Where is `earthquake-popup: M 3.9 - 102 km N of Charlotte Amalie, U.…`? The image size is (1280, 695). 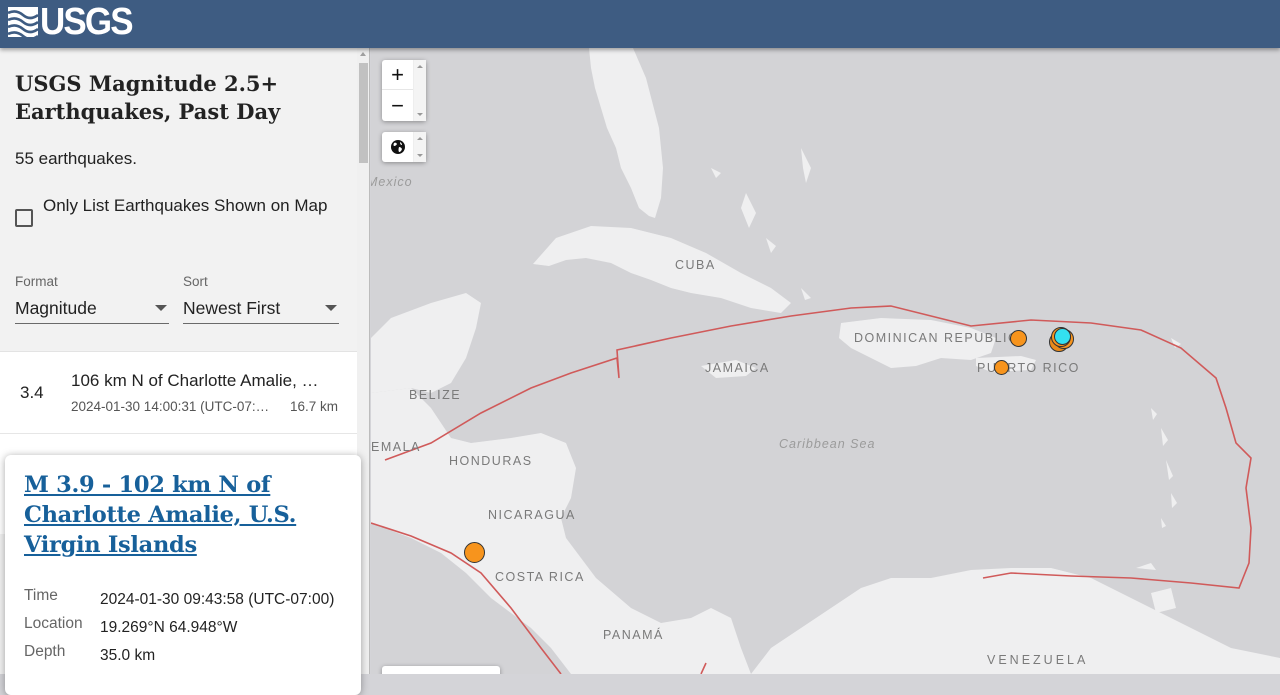
earthquake-popup: M 3.9 - 102 km N of Charlotte Amalie, U.… is located at coordinates (183, 575).